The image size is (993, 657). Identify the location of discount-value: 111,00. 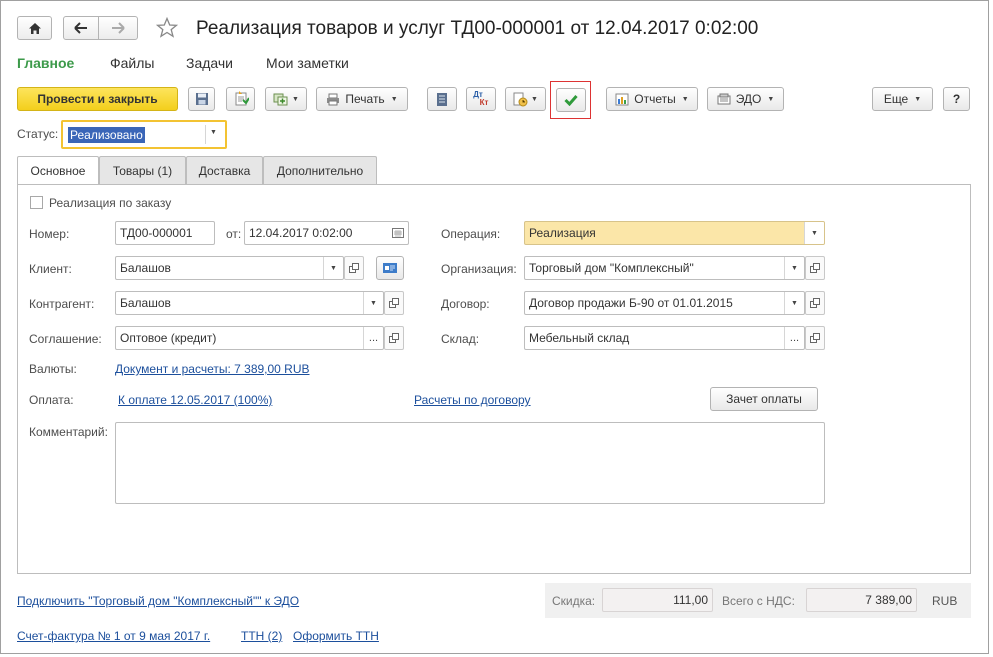
(690, 600).